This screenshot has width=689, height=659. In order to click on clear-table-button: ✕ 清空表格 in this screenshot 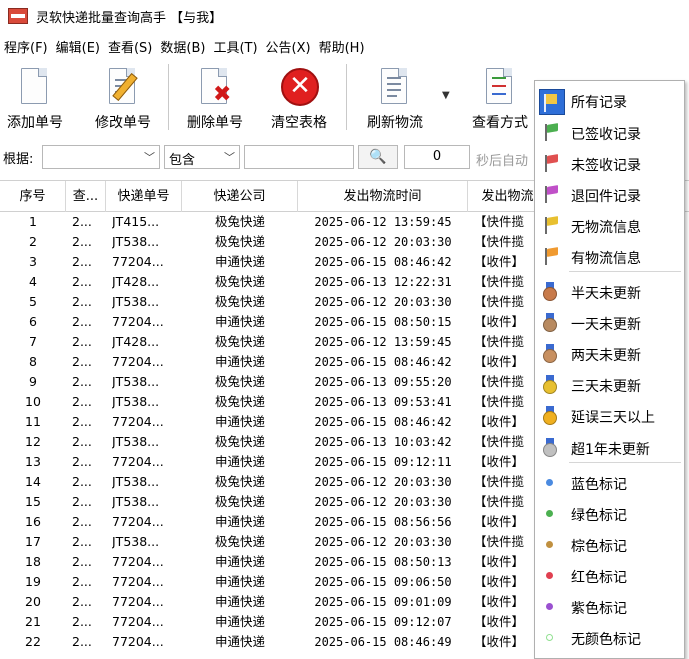, I will do `click(299, 97)`.